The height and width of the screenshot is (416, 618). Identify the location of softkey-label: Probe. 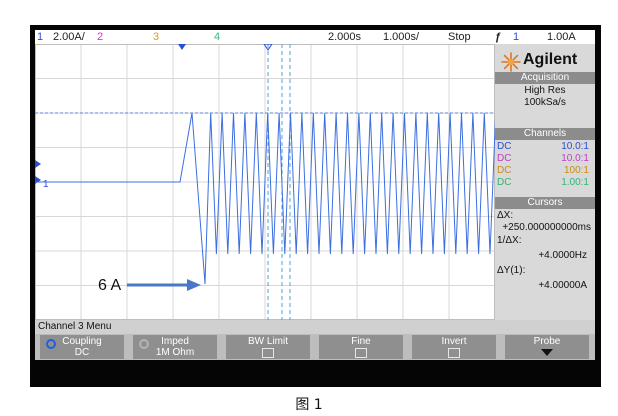
(547, 341).